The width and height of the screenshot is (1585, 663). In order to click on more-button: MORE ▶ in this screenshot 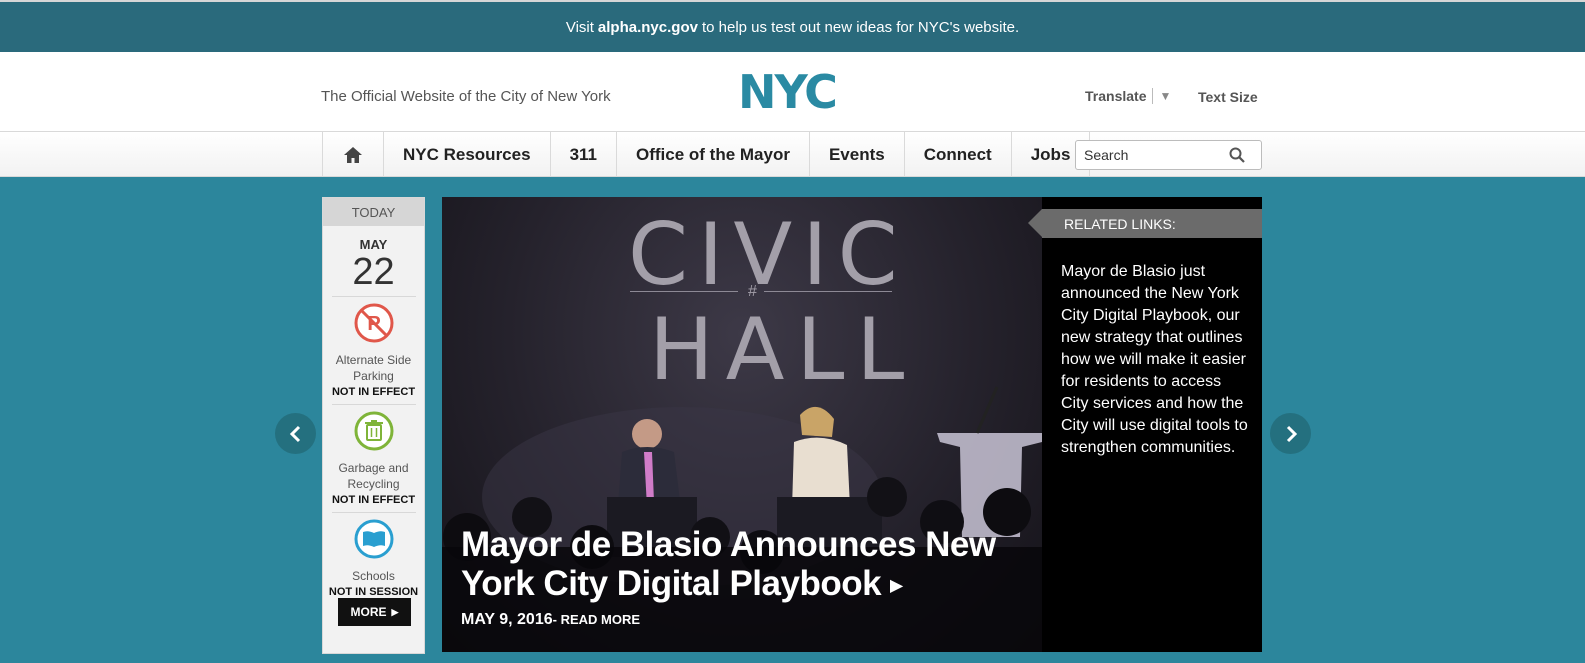, I will do `click(374, 612)`.